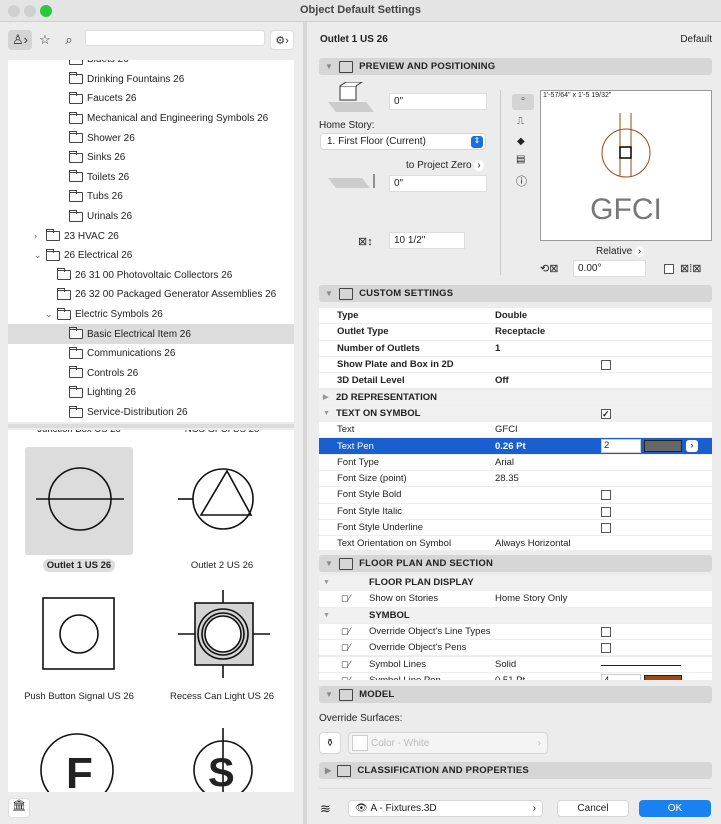 The image size is (721, 824). What do you see at coordinates (515, 664) in the screenshot?
I see `property-row: ◻⁄ Symbol Lines Solid` at bounding box center [515, 664].